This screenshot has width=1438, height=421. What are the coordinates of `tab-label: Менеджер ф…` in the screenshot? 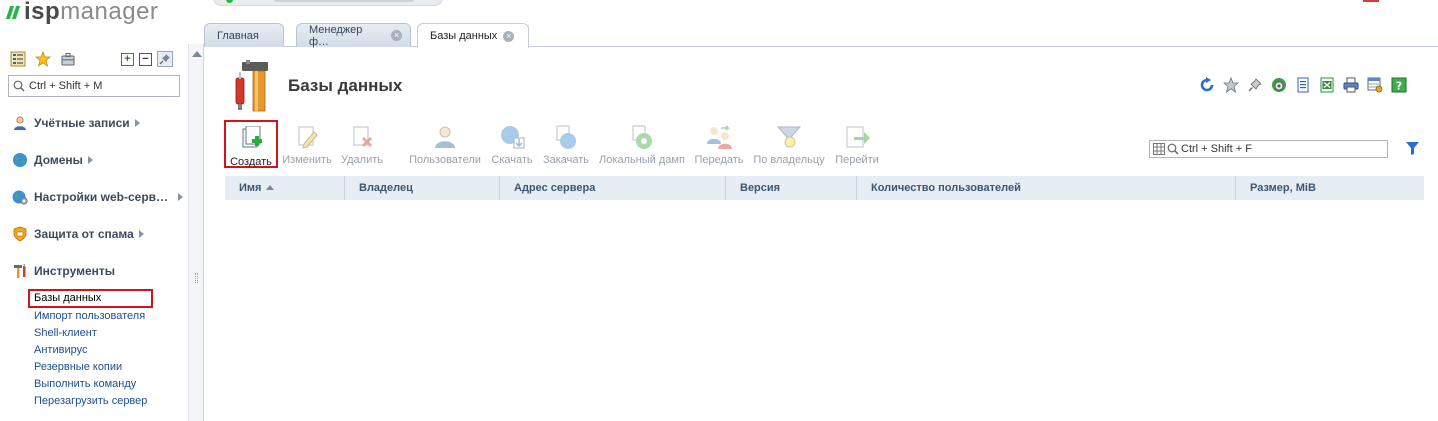 It's located at (336, 35).